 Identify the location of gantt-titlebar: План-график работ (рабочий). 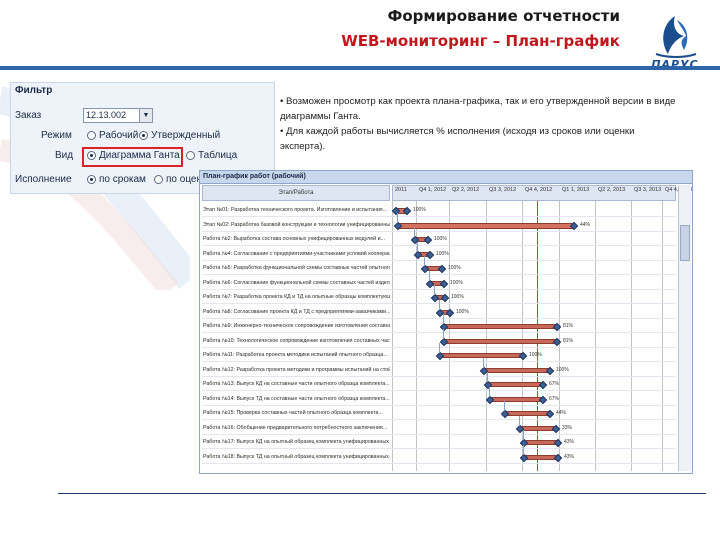
(446, 177).